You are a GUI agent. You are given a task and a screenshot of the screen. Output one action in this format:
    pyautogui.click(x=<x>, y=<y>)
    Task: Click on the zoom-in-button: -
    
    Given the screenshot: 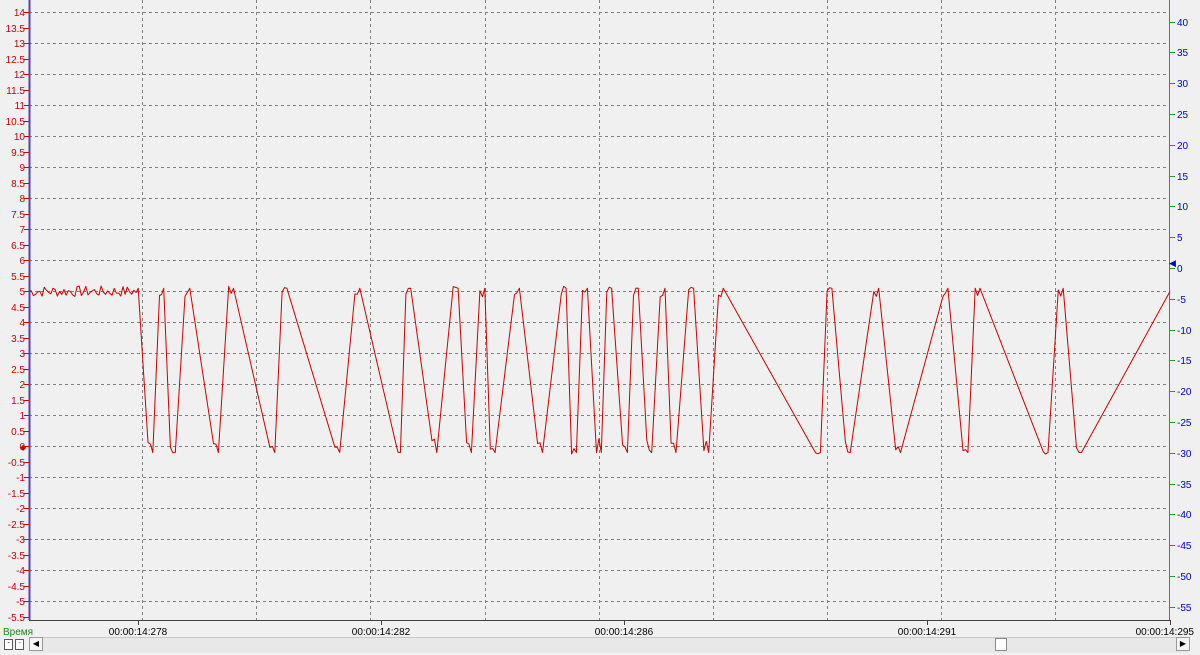 What is the action you would take?
    pyautogui.click(x=19, y=644)
    